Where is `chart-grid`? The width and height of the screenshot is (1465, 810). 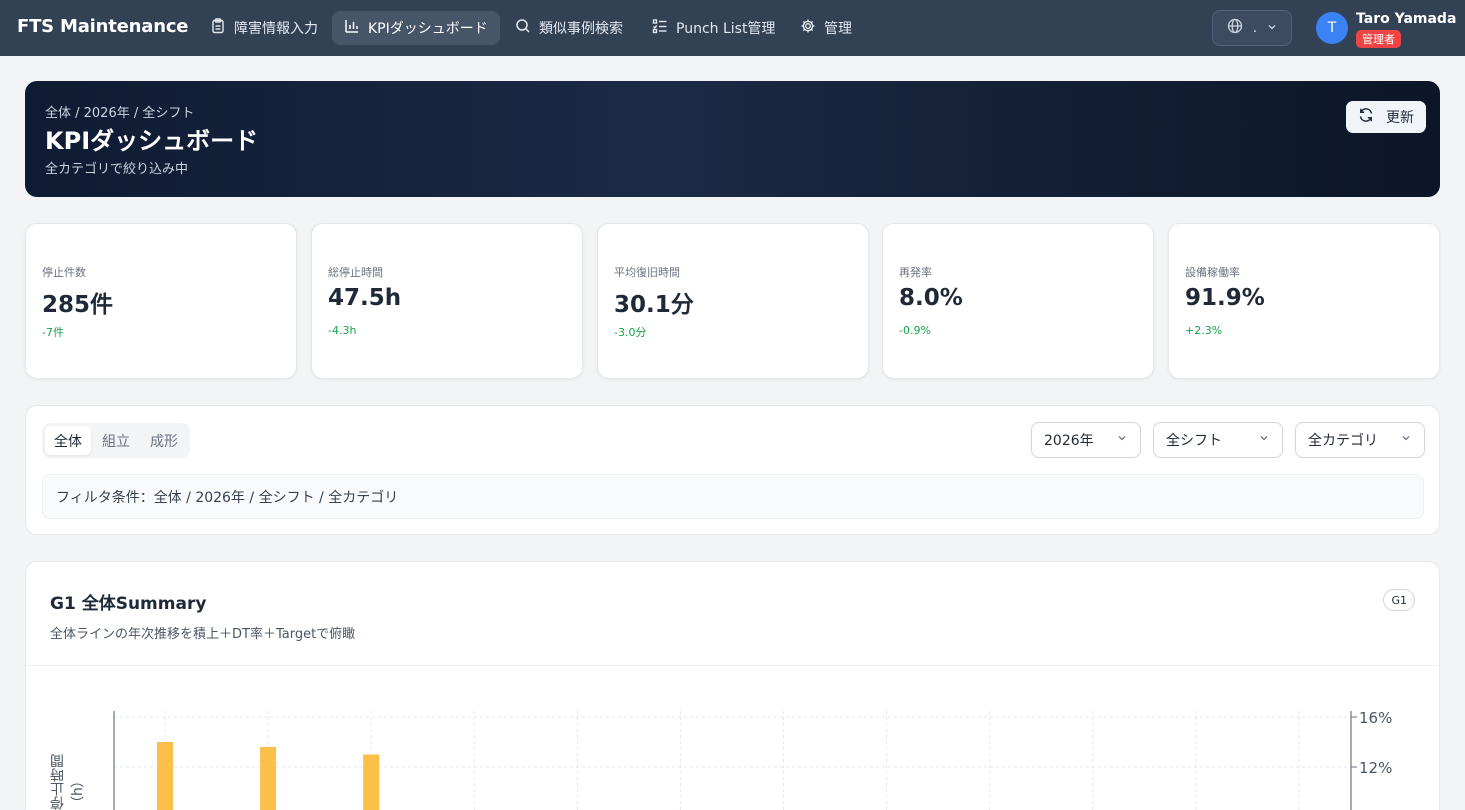 chart-grid is located at coordinates (732, 760).